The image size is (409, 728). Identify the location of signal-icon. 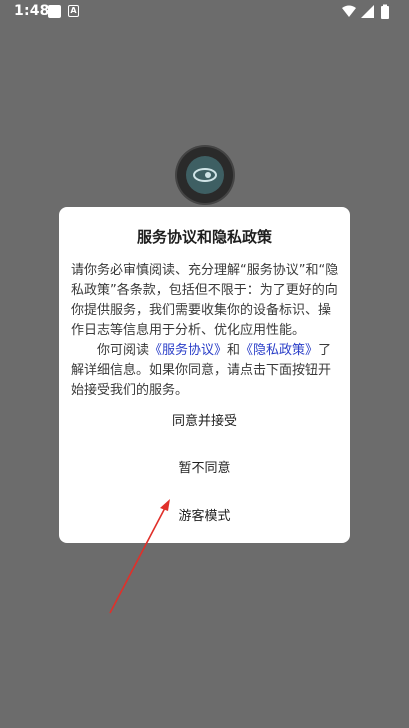
(367, 11).